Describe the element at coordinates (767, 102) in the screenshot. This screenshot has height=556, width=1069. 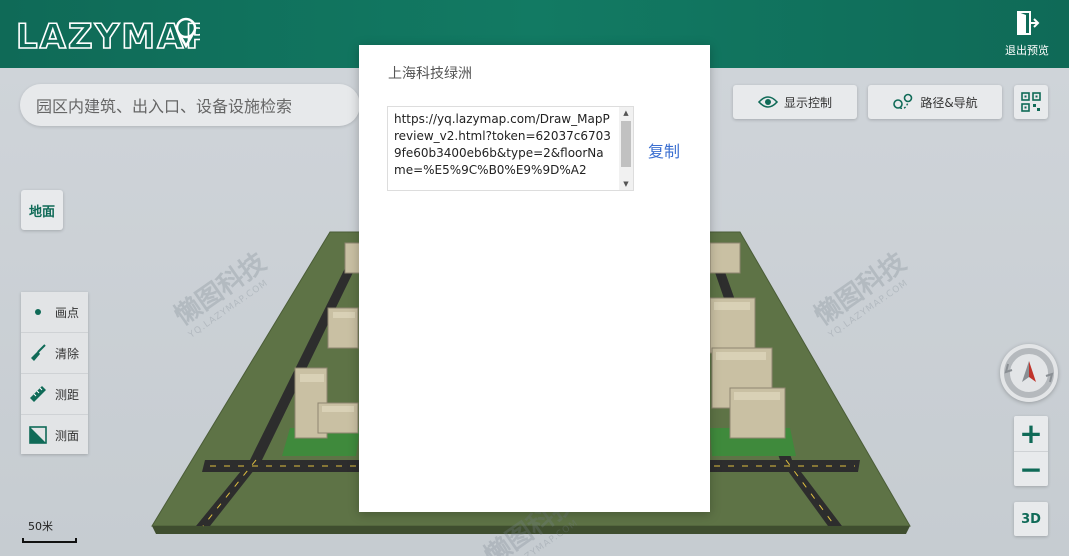
I see `eye-icon` at that location.